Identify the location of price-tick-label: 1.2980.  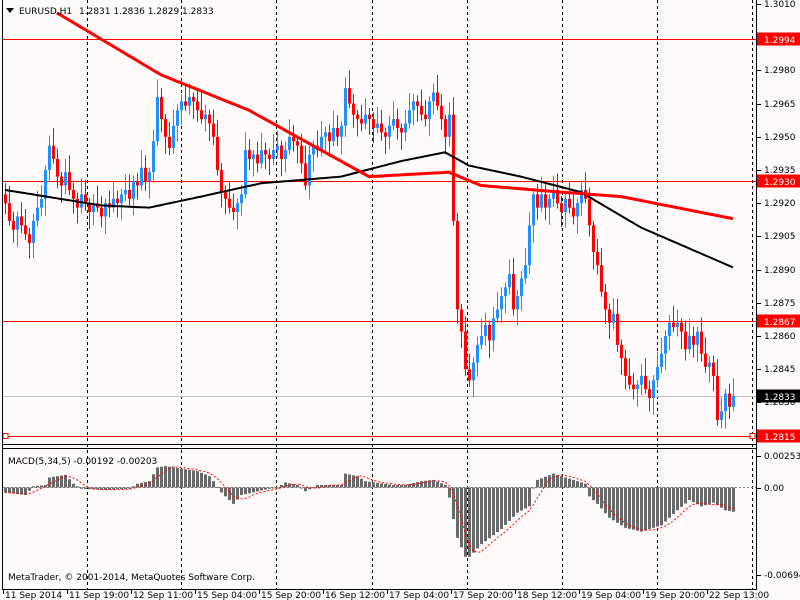
(780, 71).